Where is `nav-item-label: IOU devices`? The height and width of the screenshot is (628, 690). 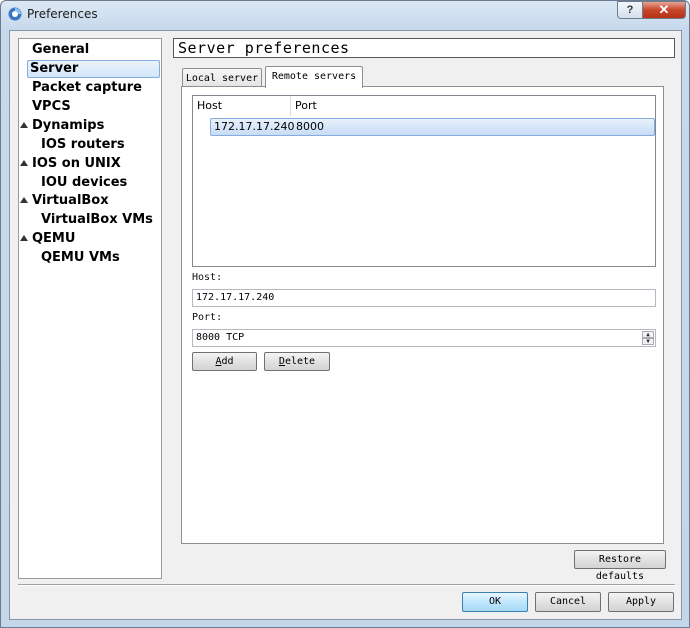
nav-item-label: IOU devices is located at coordinates (84, 182).